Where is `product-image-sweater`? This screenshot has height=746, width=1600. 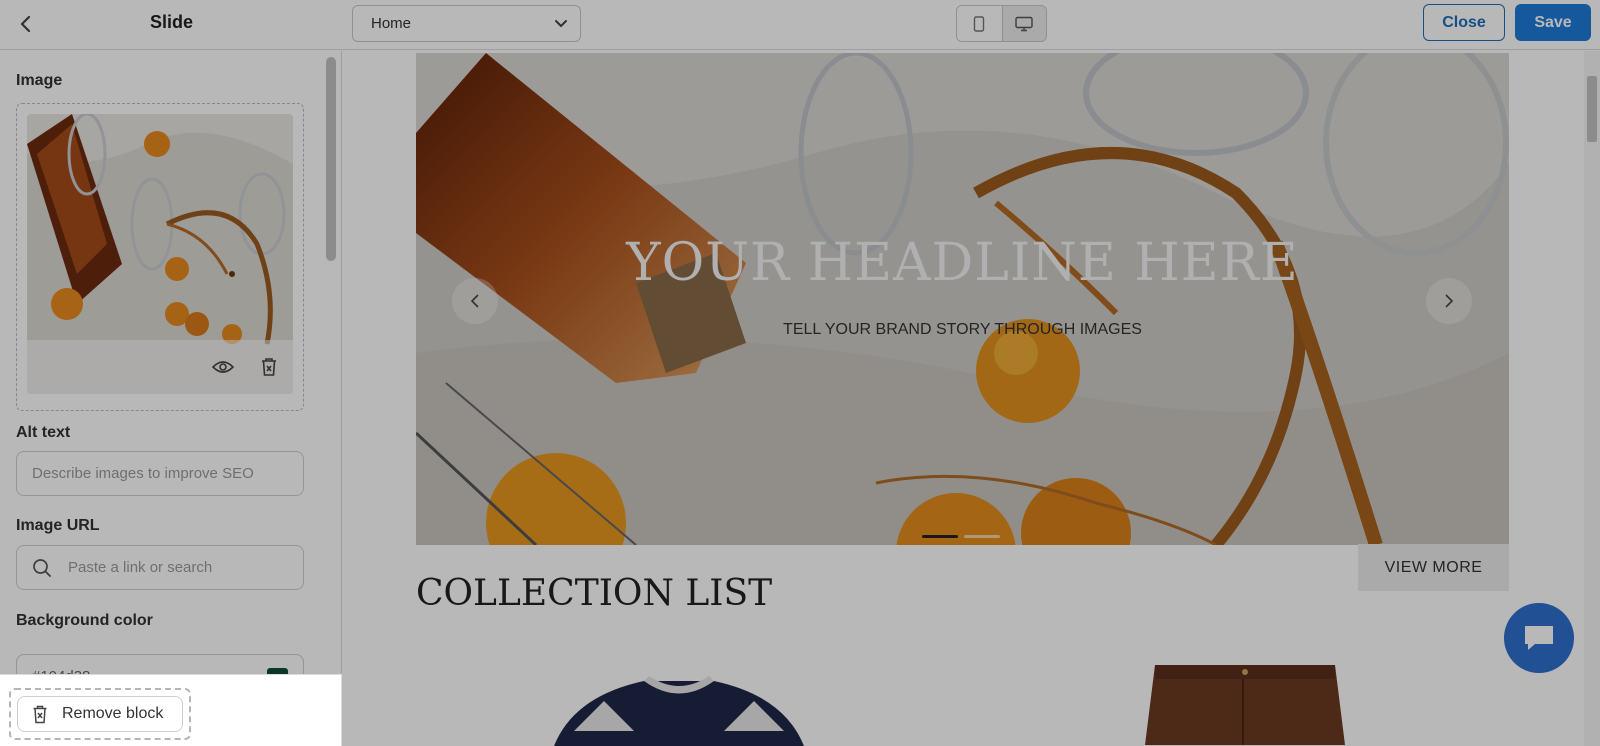
product-image-sweater is located at coordinates (679, 711).